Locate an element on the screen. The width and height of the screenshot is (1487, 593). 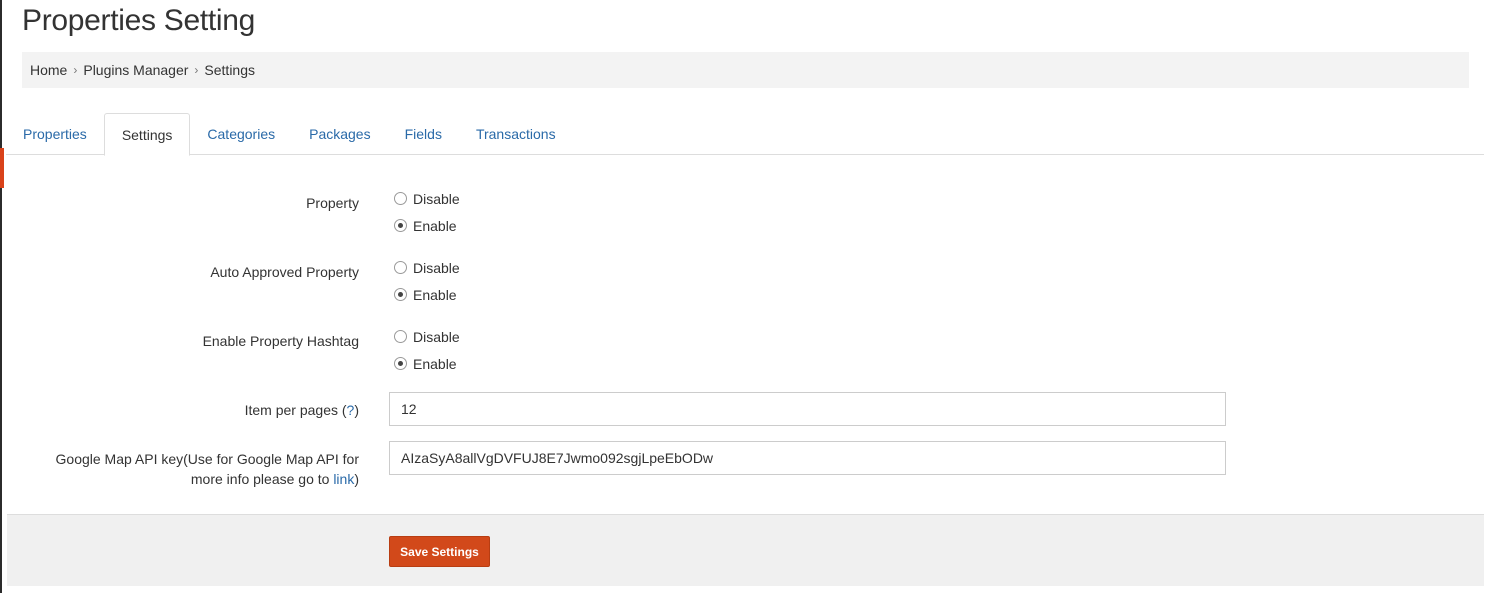
property-enable-radio is located at coordinates (400, 225).